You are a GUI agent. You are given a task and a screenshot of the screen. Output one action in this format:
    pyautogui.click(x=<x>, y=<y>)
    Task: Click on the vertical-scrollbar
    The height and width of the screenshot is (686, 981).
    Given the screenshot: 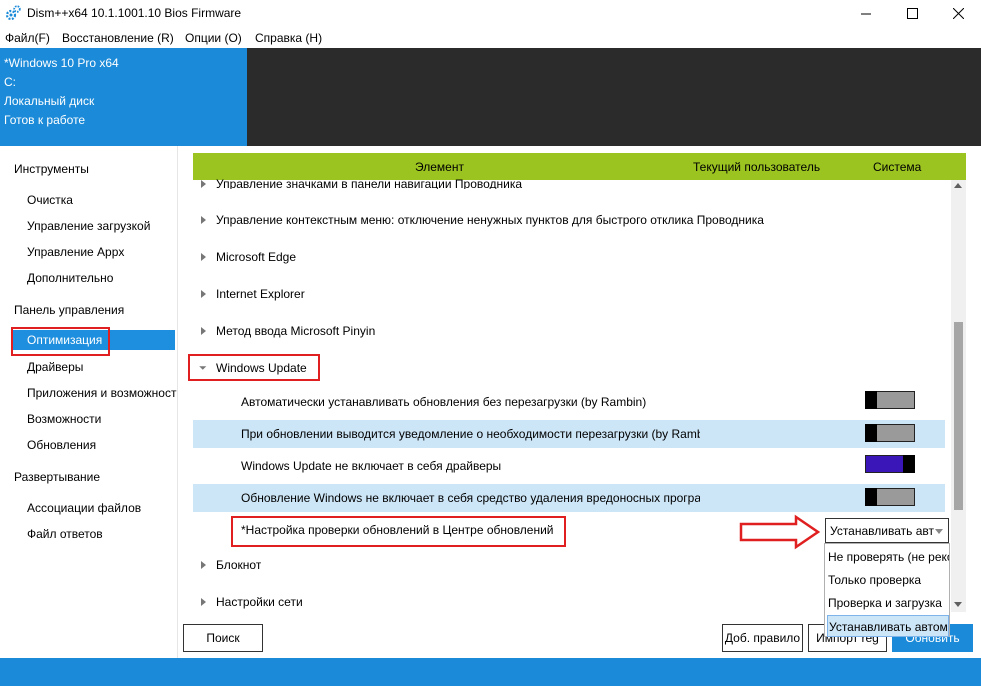 What is the action you would take?
    pyautogui.click(x=958, y=396)
    